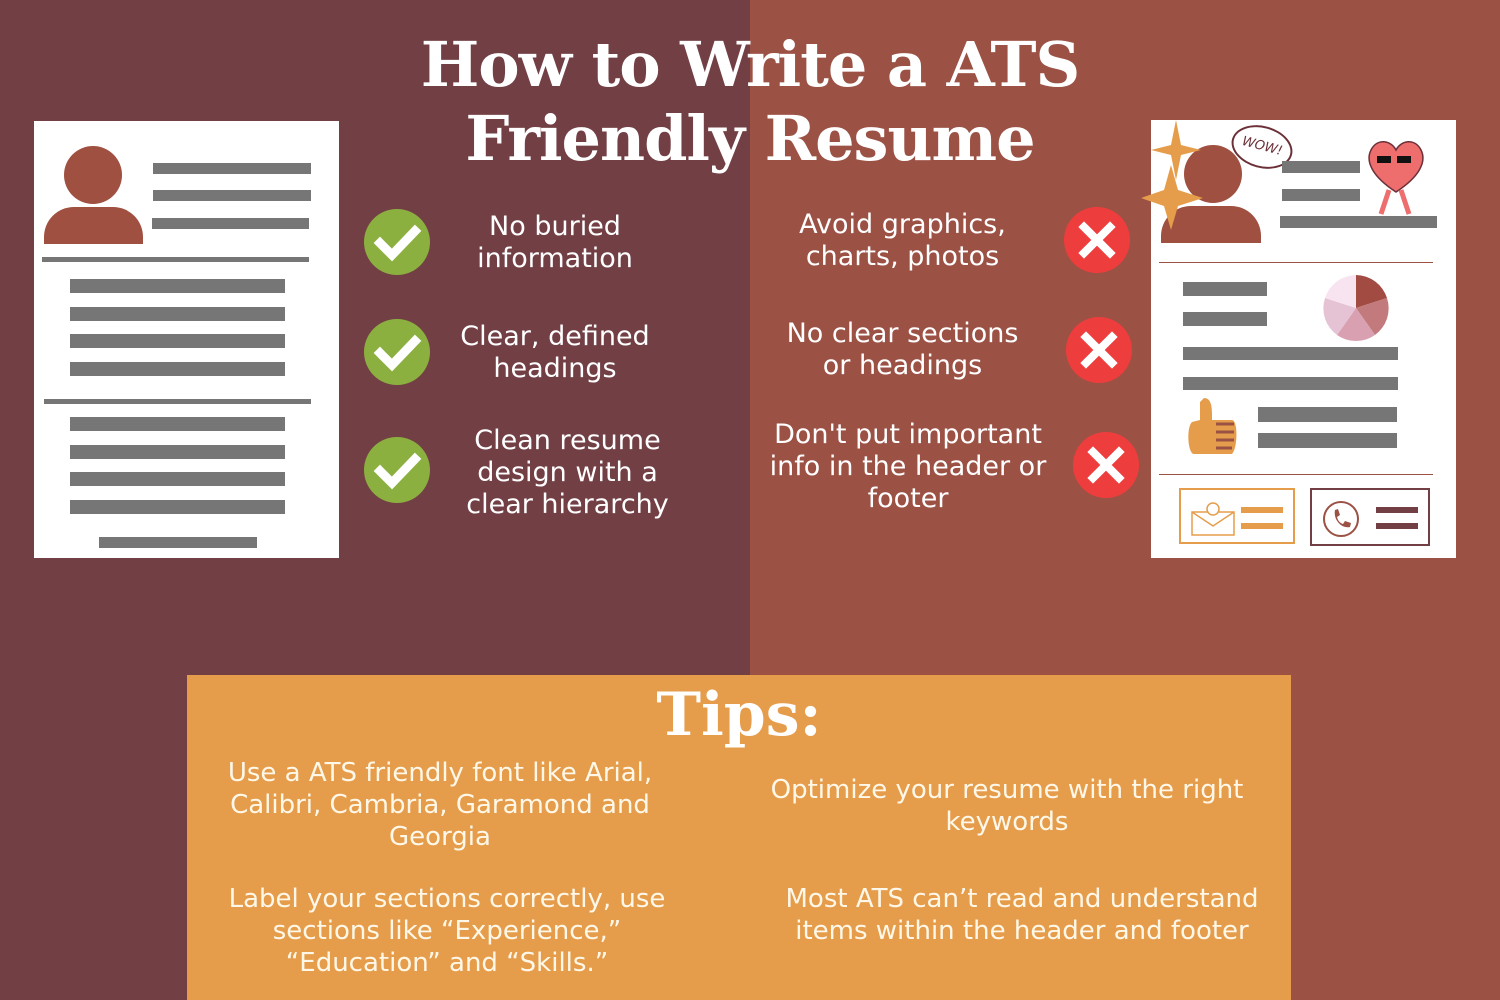  Describe the element at coordinates (902, 349) in the screenshot. I see `dont-item: No clear sections or headings` at that location.